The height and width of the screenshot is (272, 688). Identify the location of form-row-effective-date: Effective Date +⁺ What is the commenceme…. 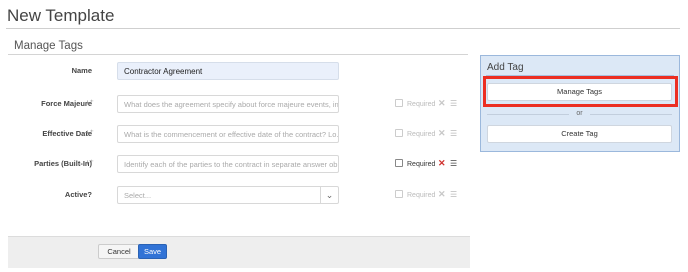
(235, 135).